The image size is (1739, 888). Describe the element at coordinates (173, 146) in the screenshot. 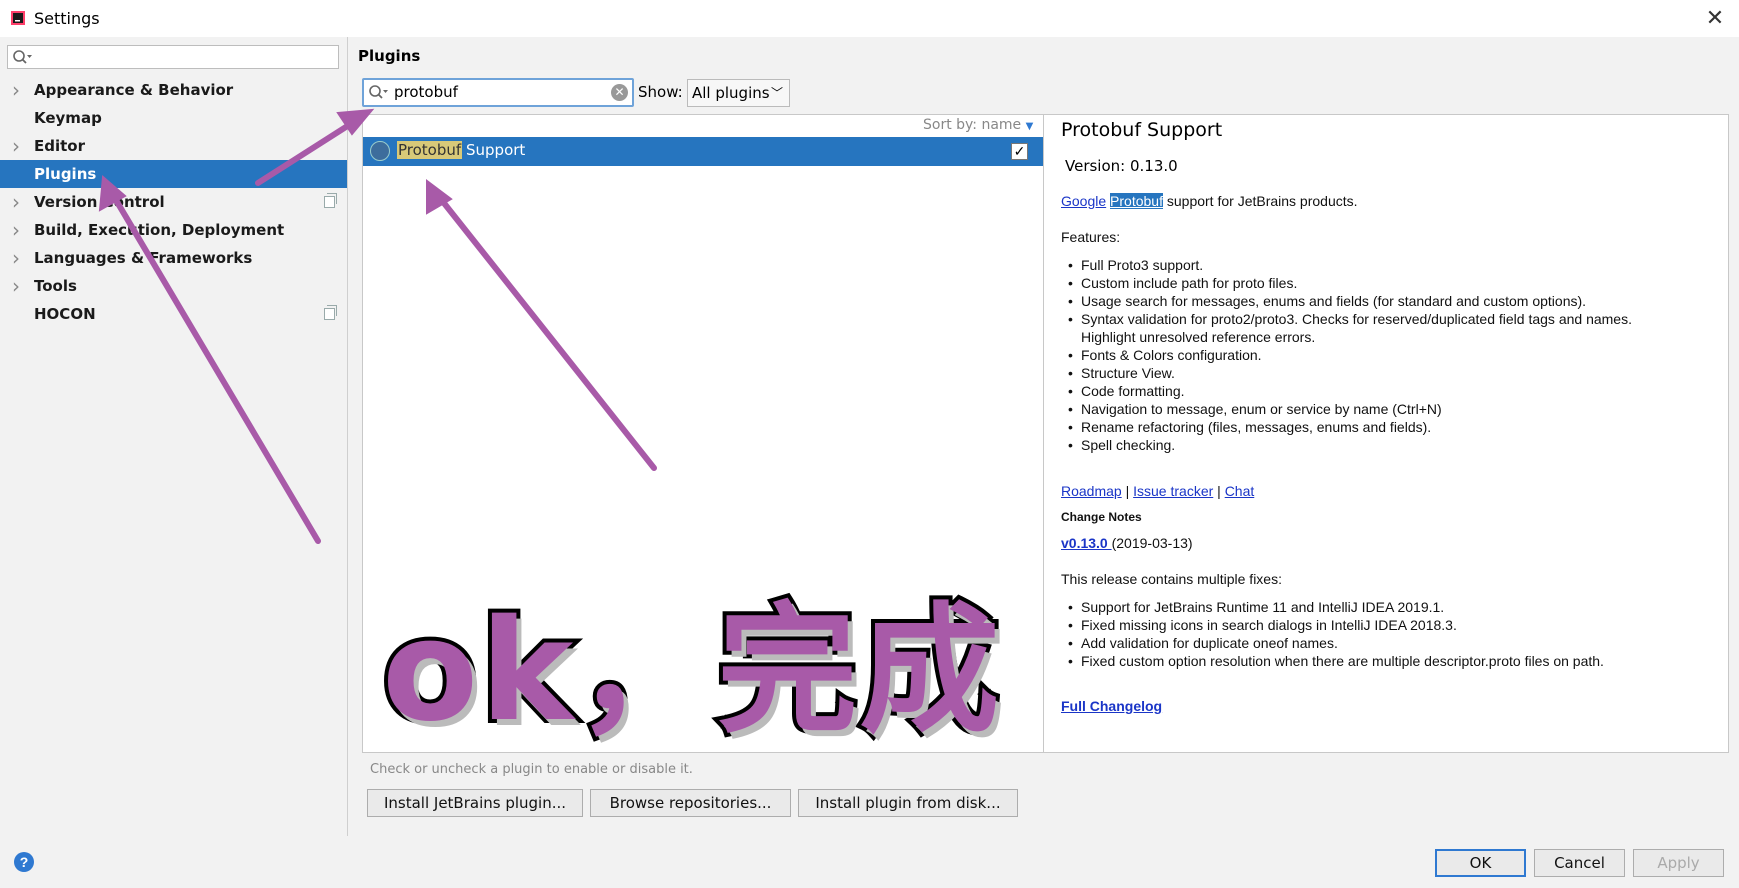

I see `sidebar-item: › Editor` at that location.